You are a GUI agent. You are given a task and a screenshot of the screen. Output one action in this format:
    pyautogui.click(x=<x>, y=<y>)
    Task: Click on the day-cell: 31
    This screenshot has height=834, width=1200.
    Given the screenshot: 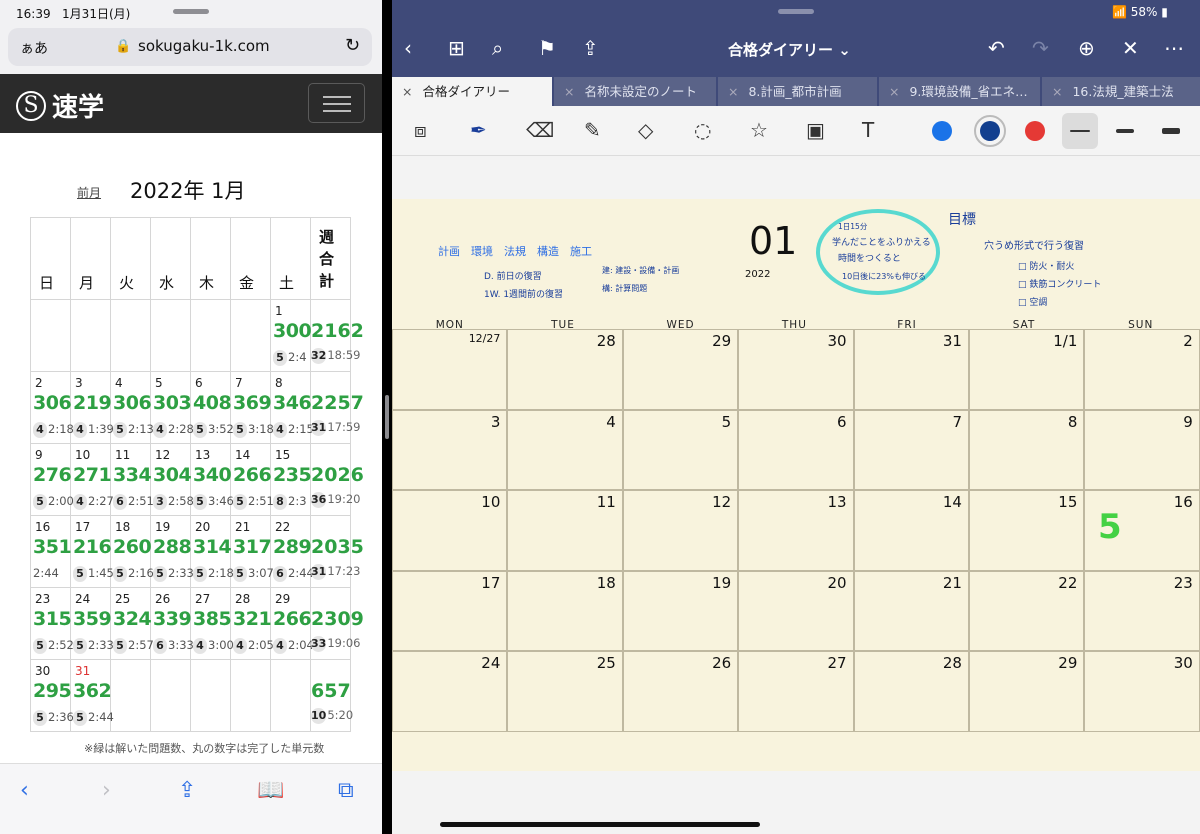 What is the action you would take?
    pyautogui.click(x=911, y=369)
    